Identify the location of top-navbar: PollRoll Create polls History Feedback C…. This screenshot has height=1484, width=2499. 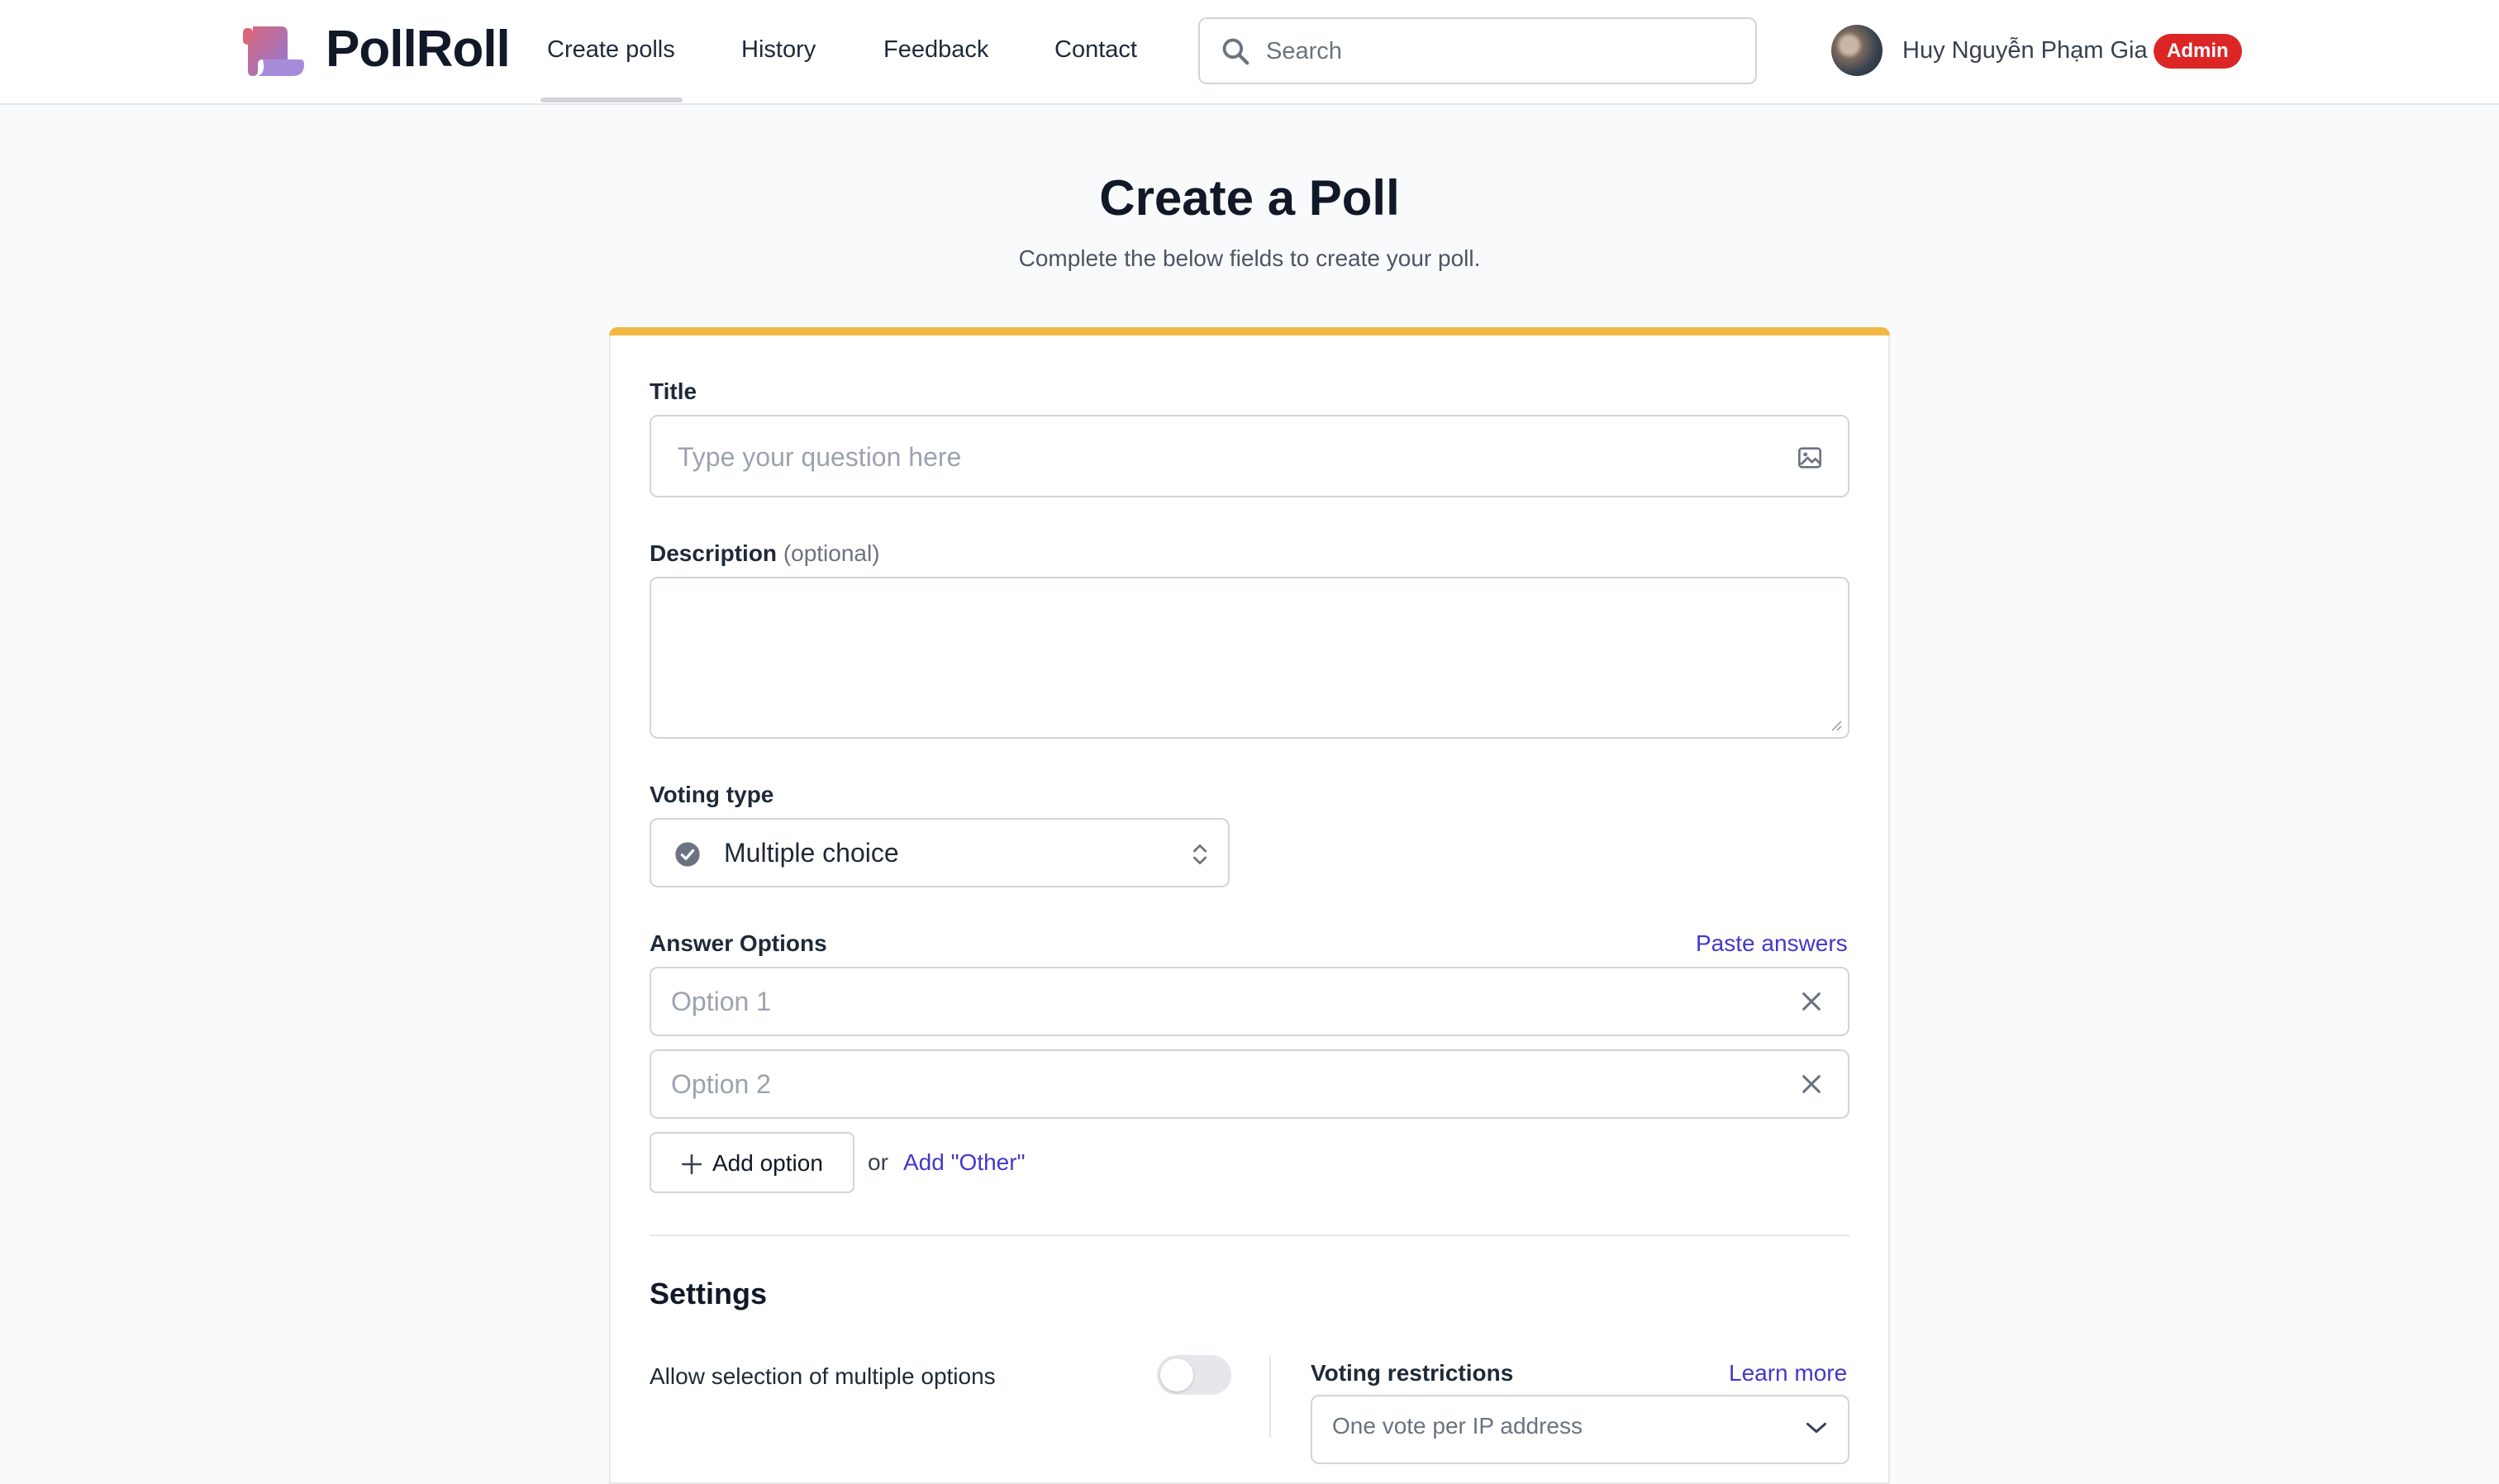
(1249, 52).